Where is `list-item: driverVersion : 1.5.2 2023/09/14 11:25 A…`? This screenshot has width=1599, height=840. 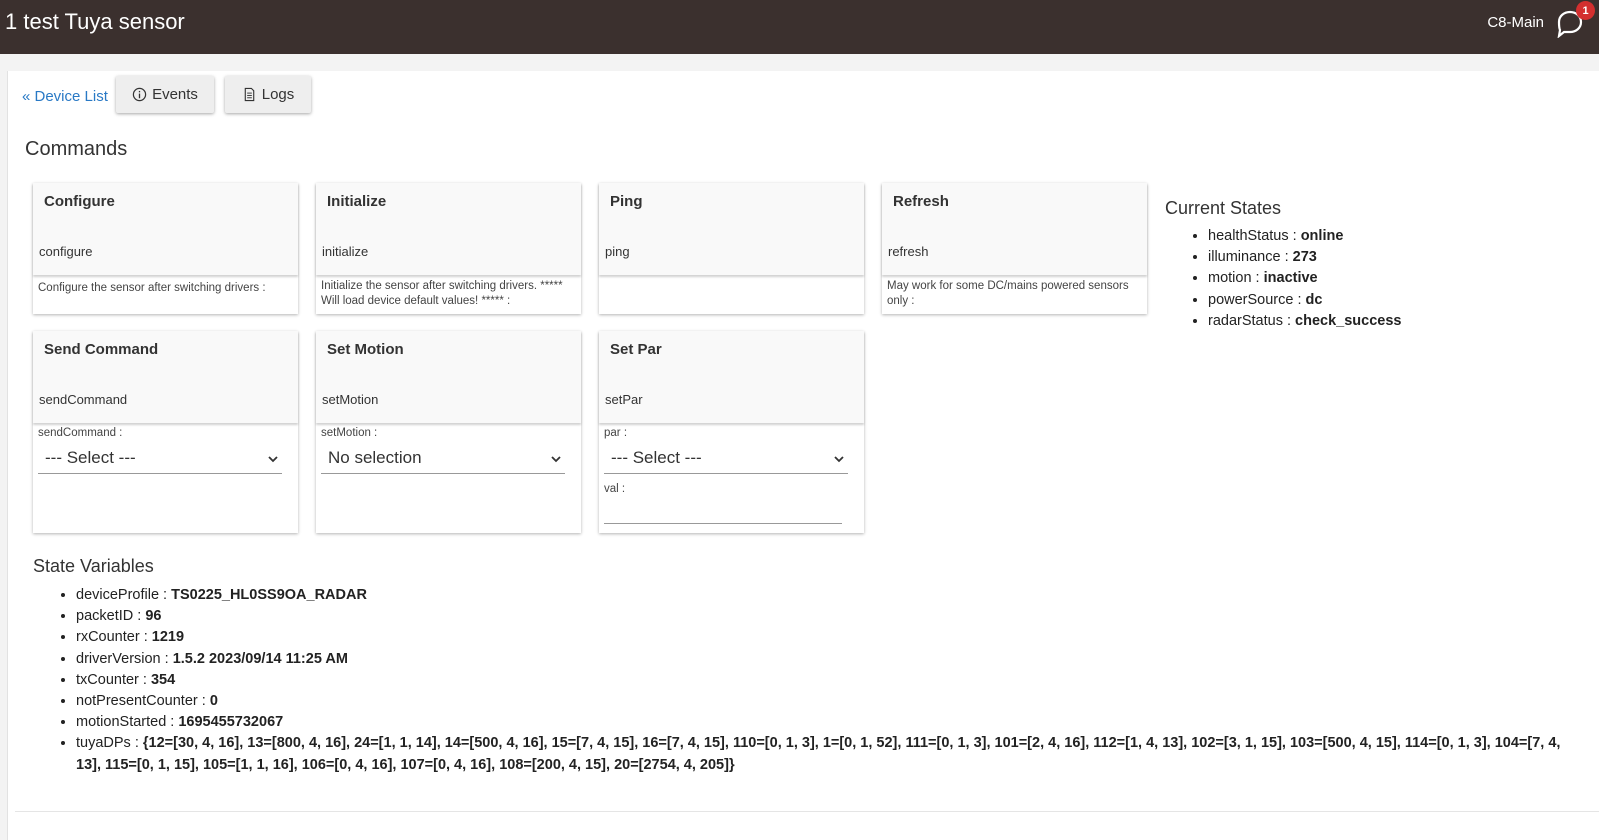 list-item: driverVersion : 1.5.2 2023/09/14 11:25 A… is located at coordinates (826, 659).